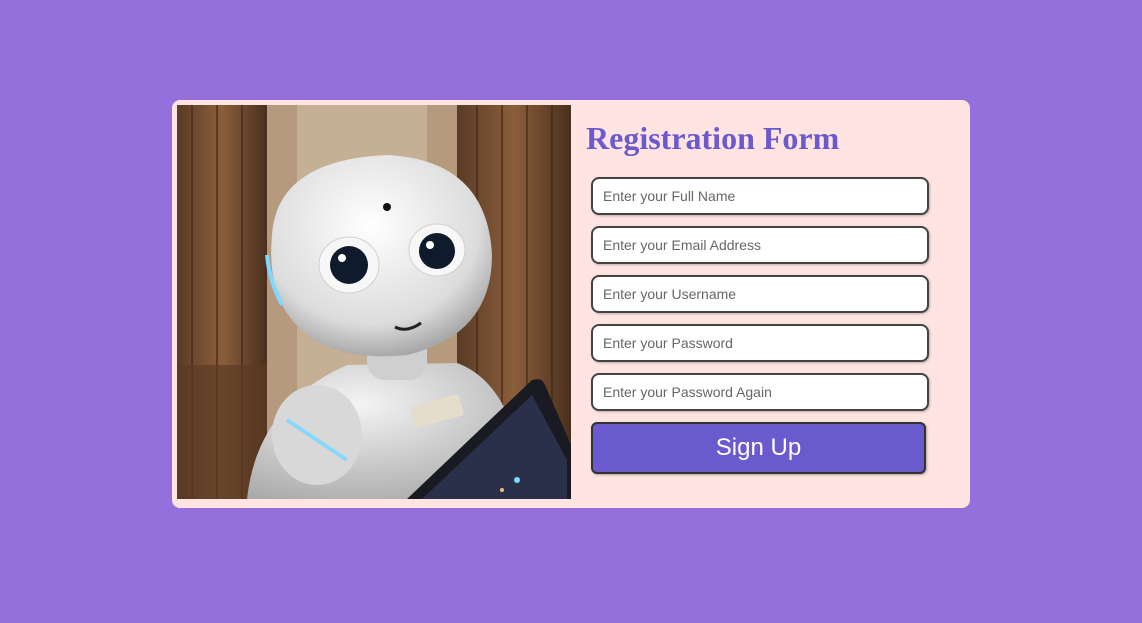 The width and height of the screenshot is (1142, 623). Describe the element at coordinates (760, 343) in the screenshot. I see `password-input` at that location.